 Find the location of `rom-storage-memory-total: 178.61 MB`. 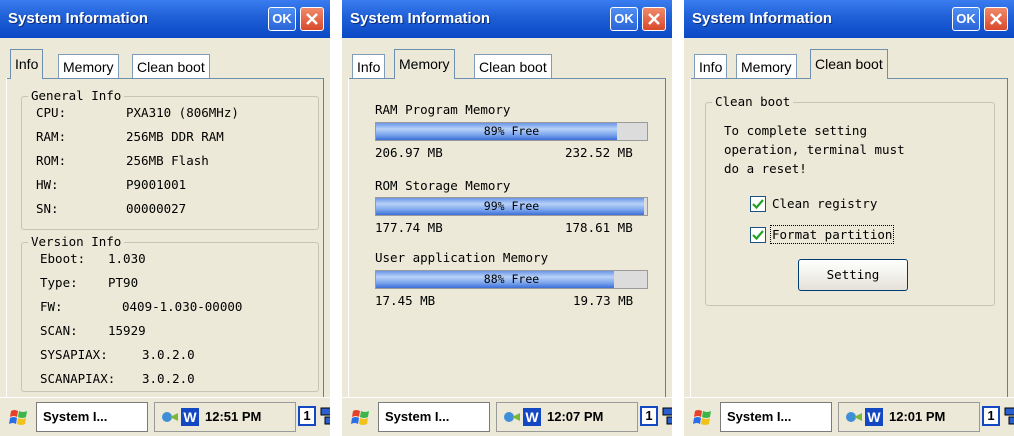

rom-storage-memory-total: 178.61 MB is located at coordinates (599, 227).